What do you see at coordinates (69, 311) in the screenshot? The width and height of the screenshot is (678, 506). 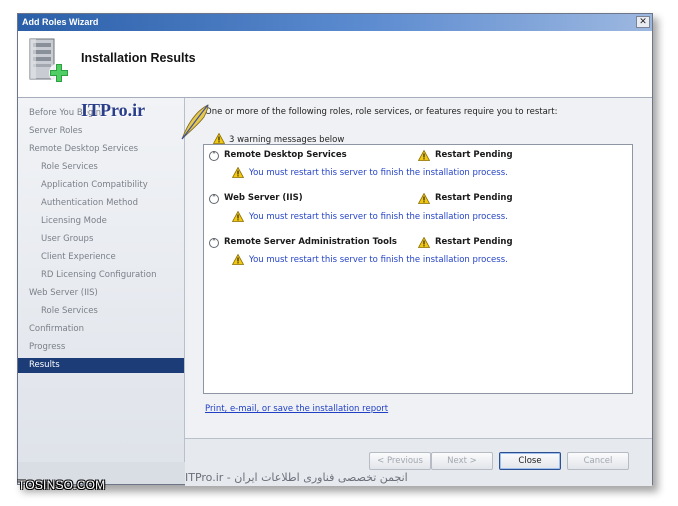 I see `sidebar-item-iis-role-services: Role Services` at bounding box center [69, 311].